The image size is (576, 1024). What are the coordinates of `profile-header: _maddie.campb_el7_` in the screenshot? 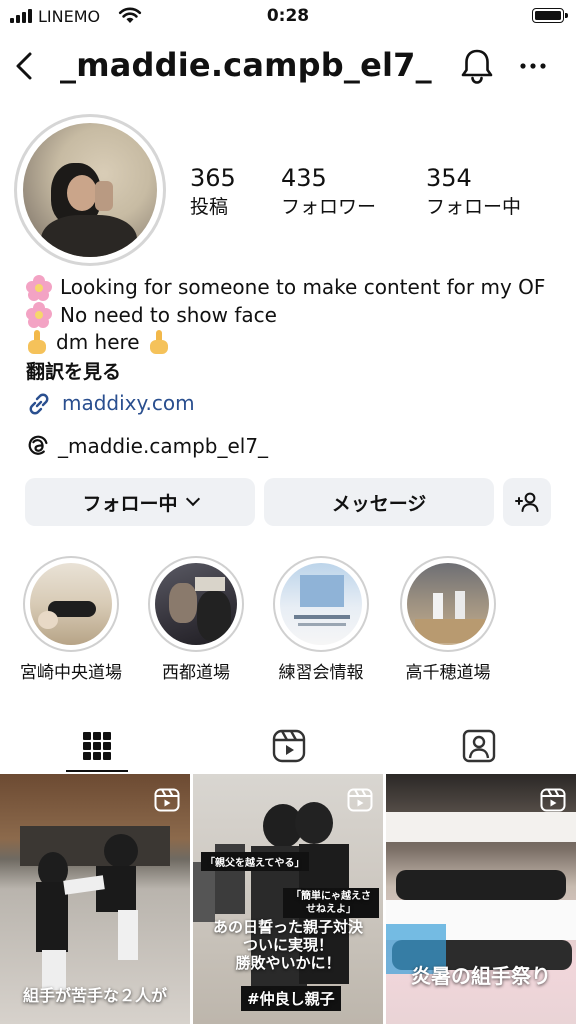 It's located at (288, 66).